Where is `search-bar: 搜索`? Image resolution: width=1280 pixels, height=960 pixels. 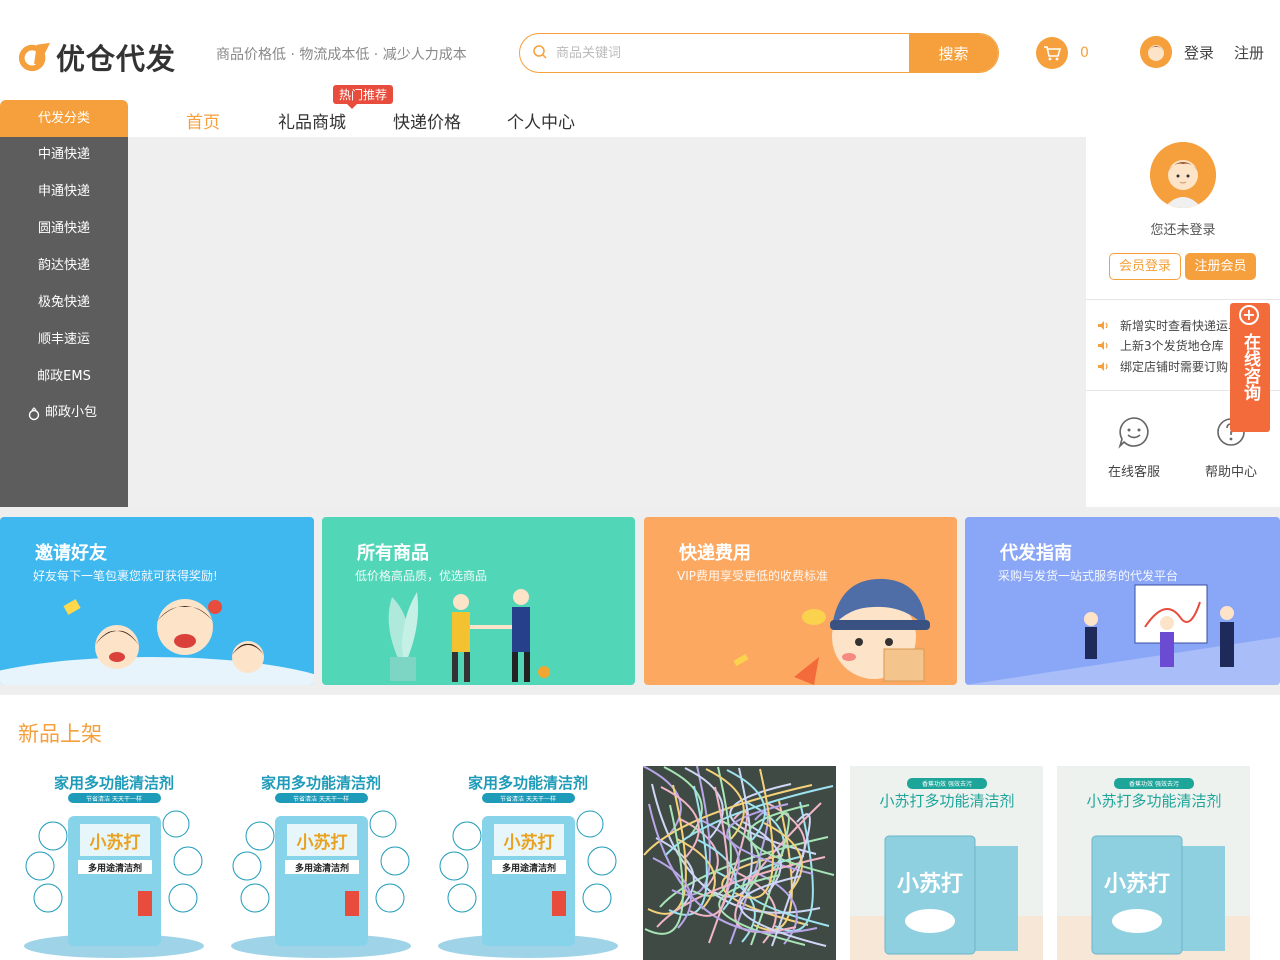 search-bar: 搜索 is located at coordinates (759, 53).